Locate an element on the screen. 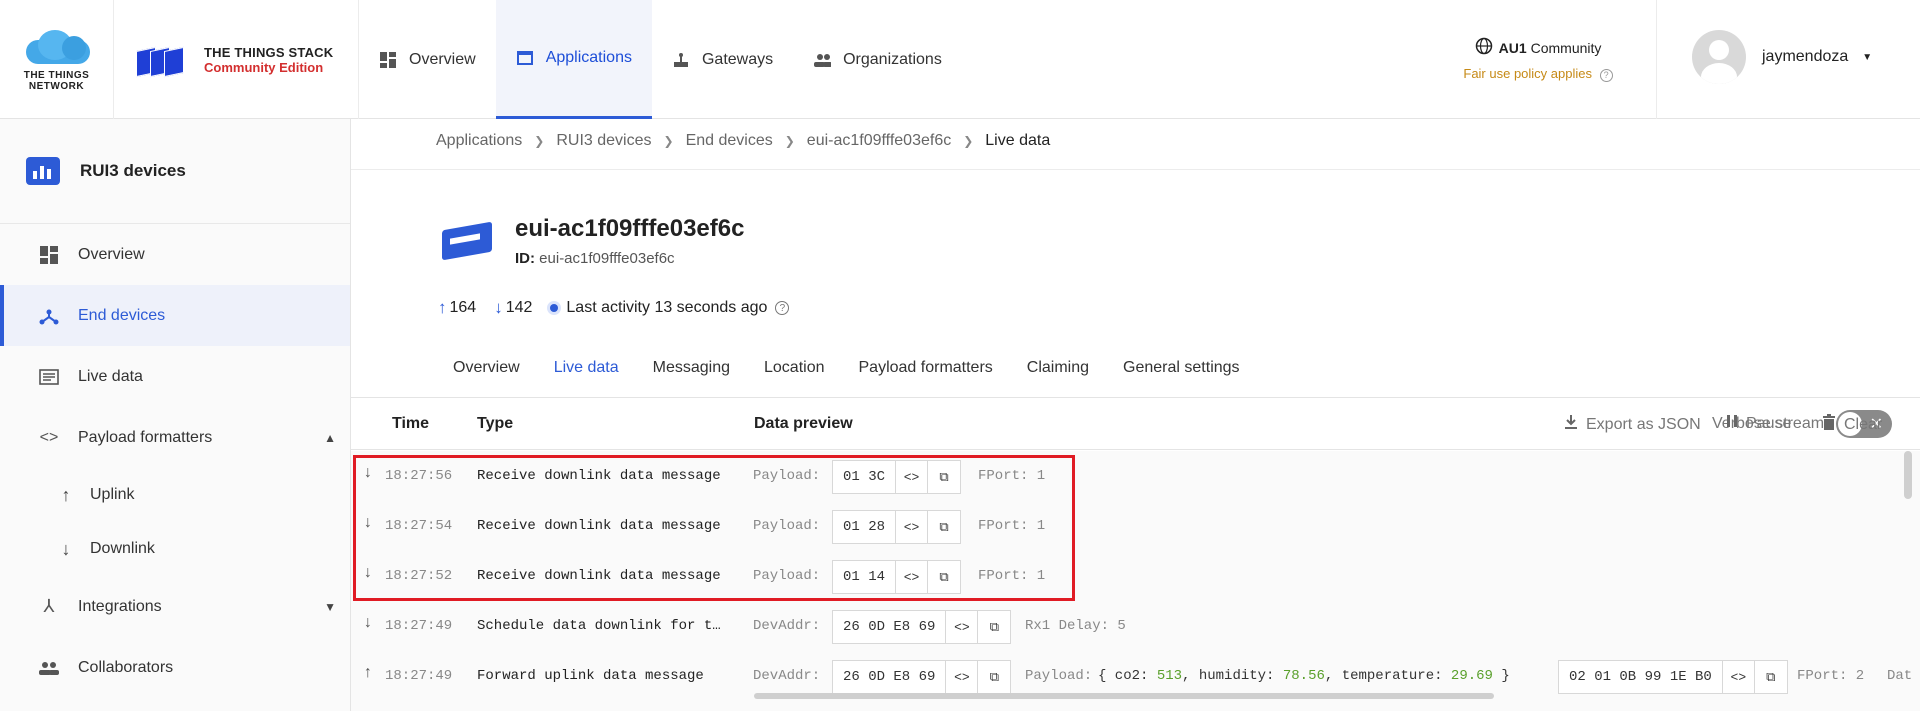 Image resolution: width=1920 pixels, height=711 pixels. network-info: AU1 Community Fair use policy applies ? is located at coordinates (1538, 59).